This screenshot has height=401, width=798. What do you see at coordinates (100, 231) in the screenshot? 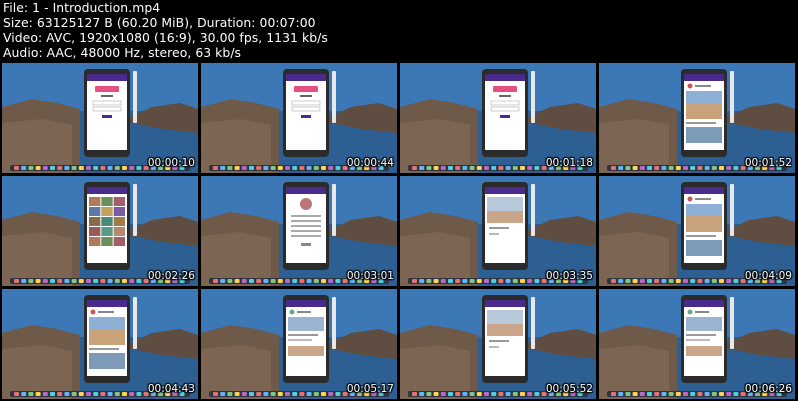
I see `video-thumbnail: 00:02:26` at bounding box center [100, 231].